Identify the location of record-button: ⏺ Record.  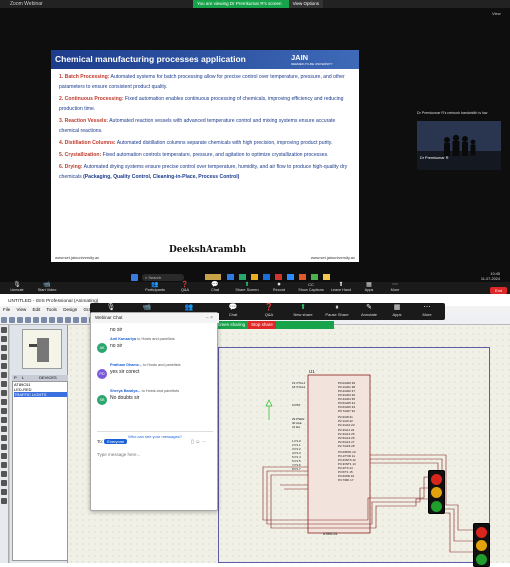
(279, 287).